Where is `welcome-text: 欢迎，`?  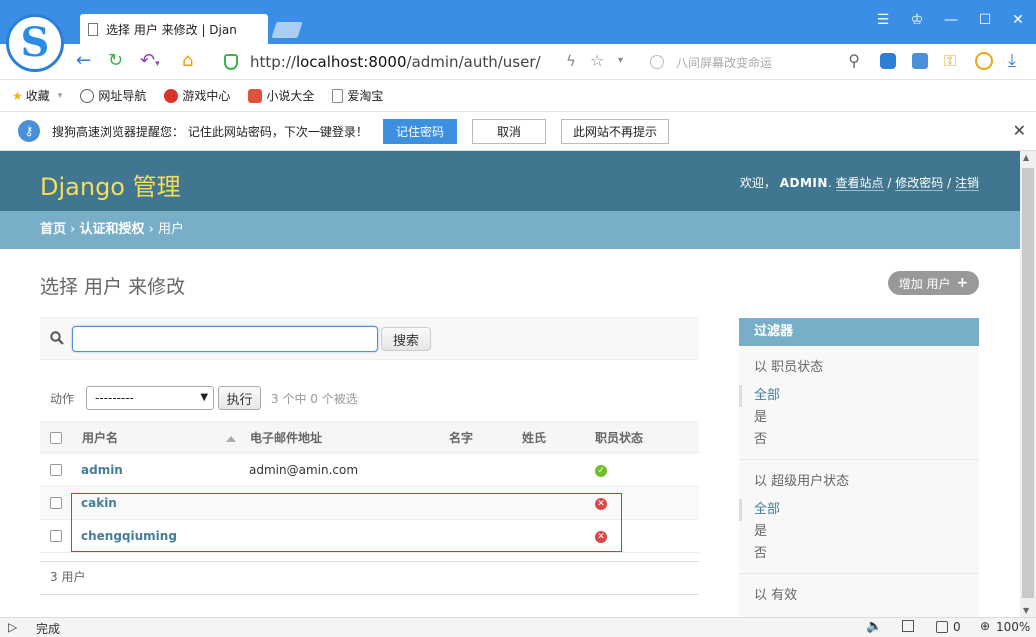
welcome-text: 欢迎， is located at coordinates (757, 183).